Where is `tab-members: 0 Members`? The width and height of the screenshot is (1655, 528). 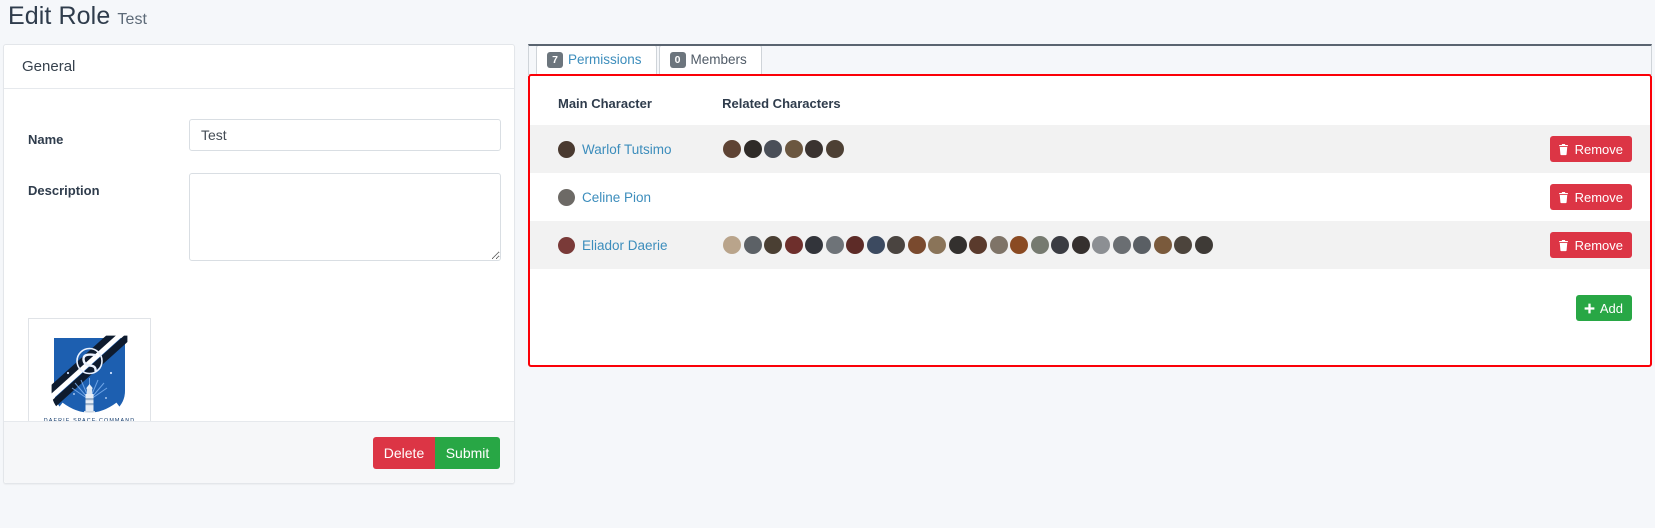 tab-members: 0 Members is located at coordinates (710, 59).